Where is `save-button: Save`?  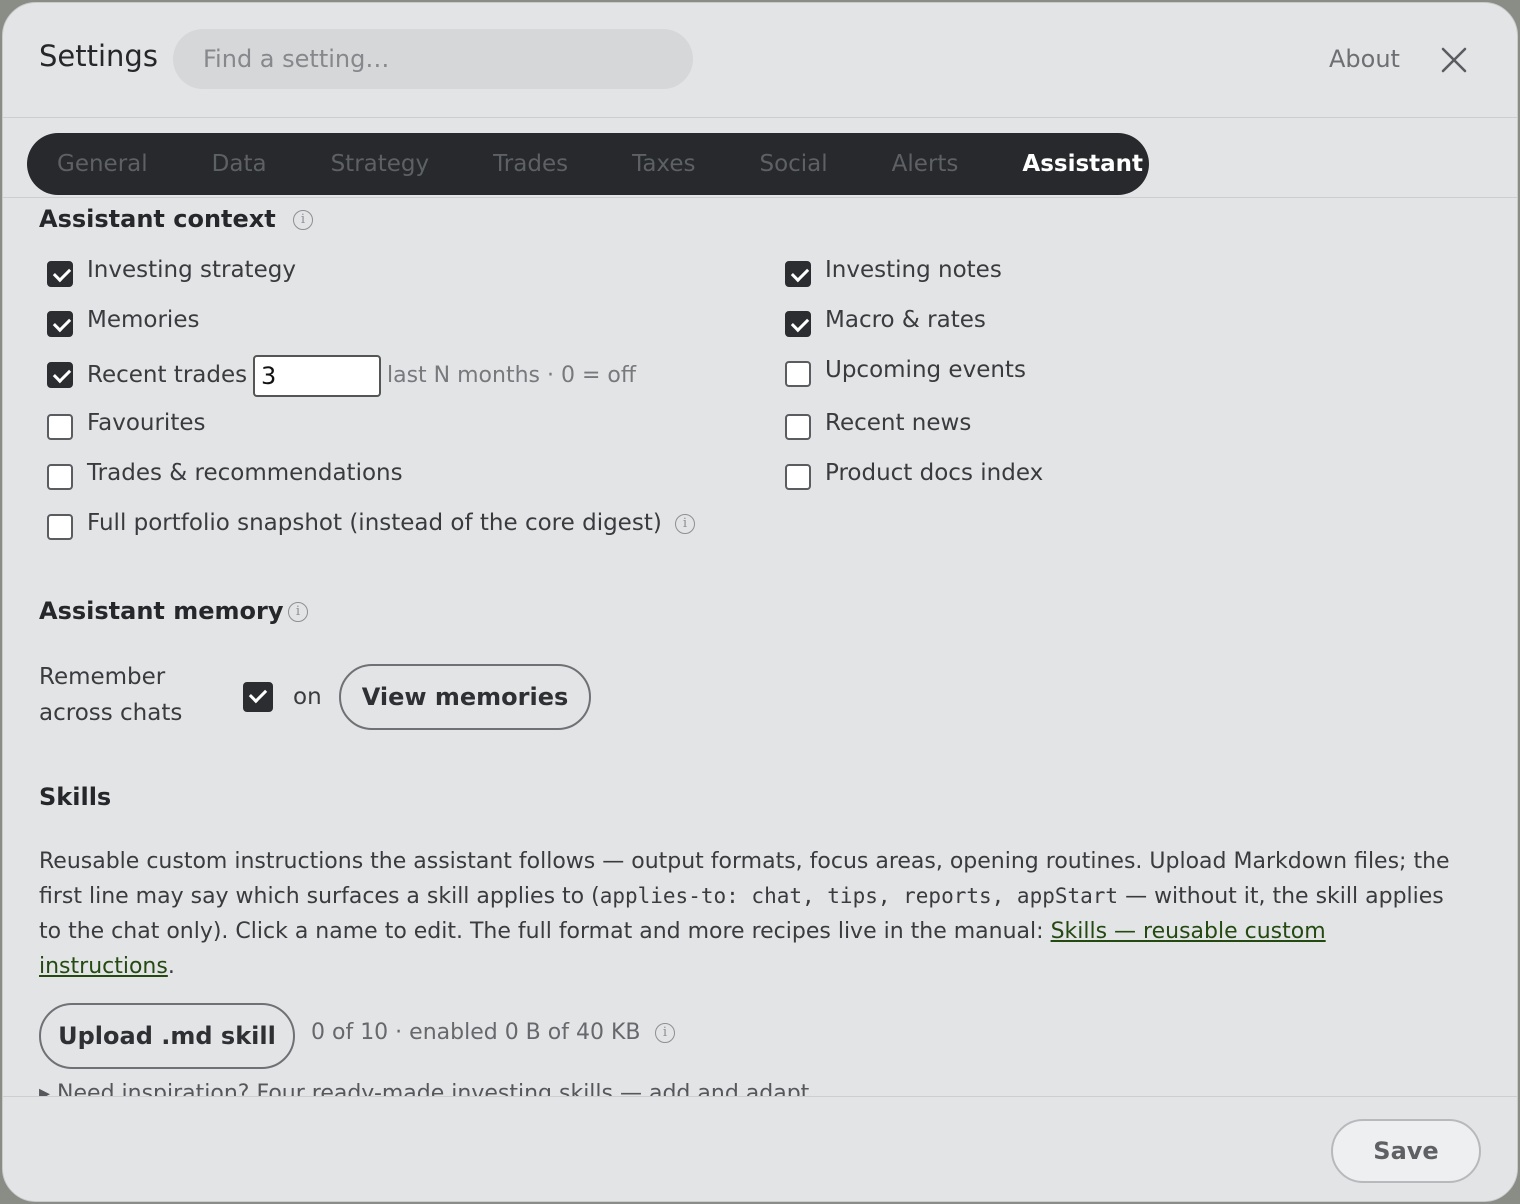 save-button: Save is located at coordinates (1406, 1151).